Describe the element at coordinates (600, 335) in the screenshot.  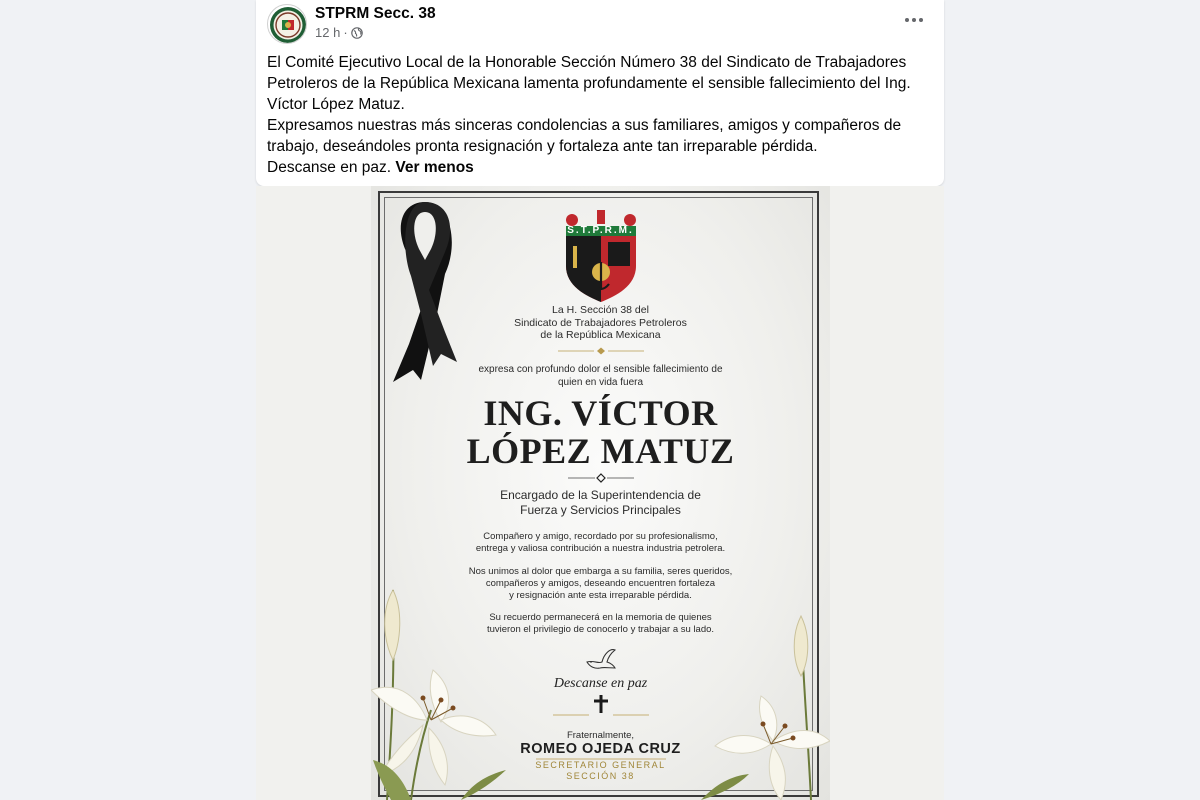
I see `card-header-line: de la República Mexicana` at that location.